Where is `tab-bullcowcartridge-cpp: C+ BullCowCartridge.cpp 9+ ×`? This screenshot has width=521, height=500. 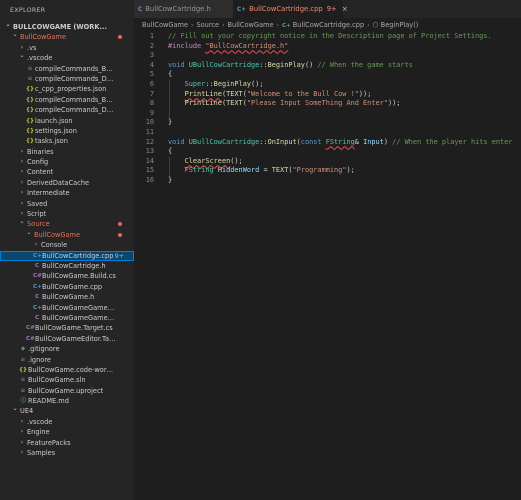 tab-bullcowcartridge-cpp: C+ BullCowCartridge.cpp 9+ × is located at coordinates (290, 9).